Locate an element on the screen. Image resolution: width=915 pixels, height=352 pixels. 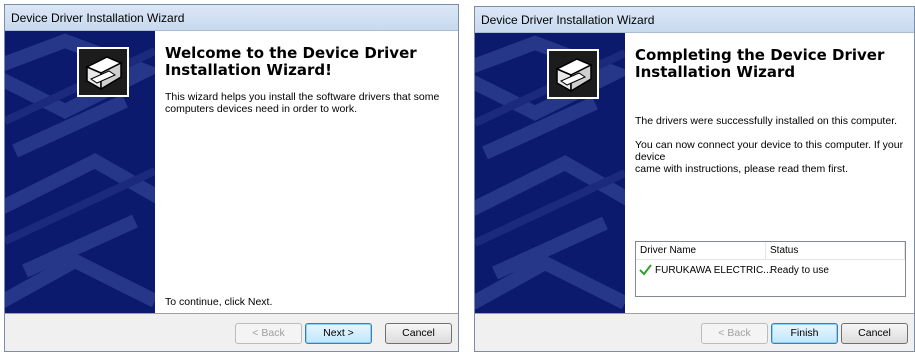
column-header-status: Status is located at coordinates (835, 251).